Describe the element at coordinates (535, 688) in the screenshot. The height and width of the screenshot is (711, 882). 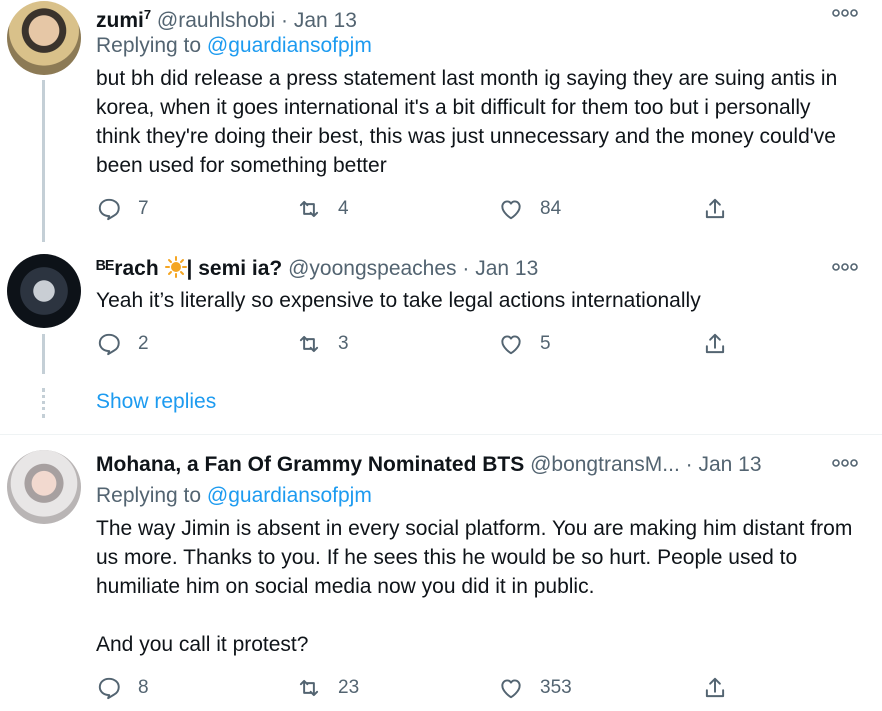
I see `like-button: 353` at that location.